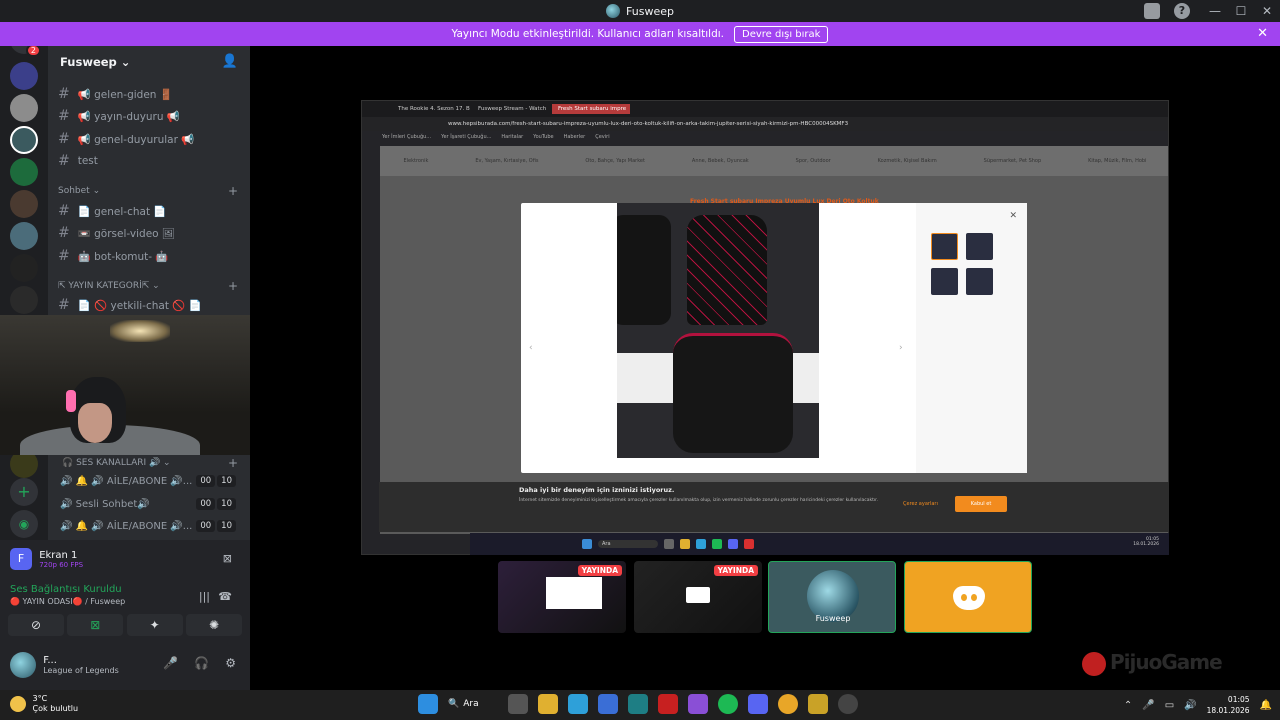 The width and height of the screenshot is (1280, 720). Describe the element at coordinates (727, 270) in the screenshot. I see `seat-back` at that location.